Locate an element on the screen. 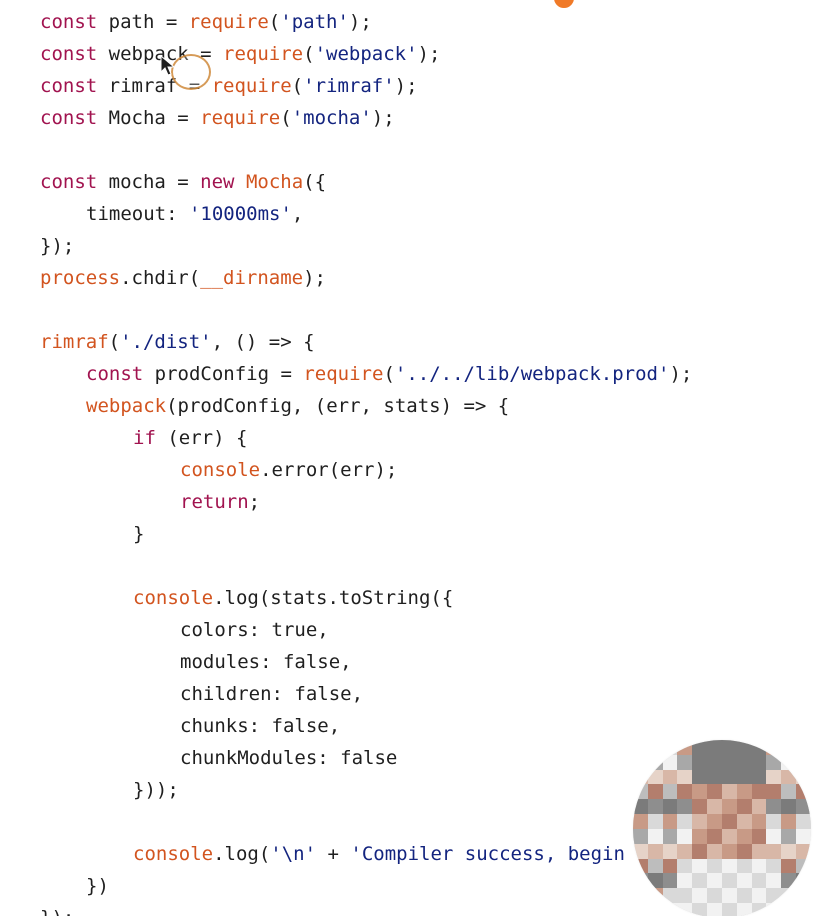  code-token: if is located at coordinates (144, 438).